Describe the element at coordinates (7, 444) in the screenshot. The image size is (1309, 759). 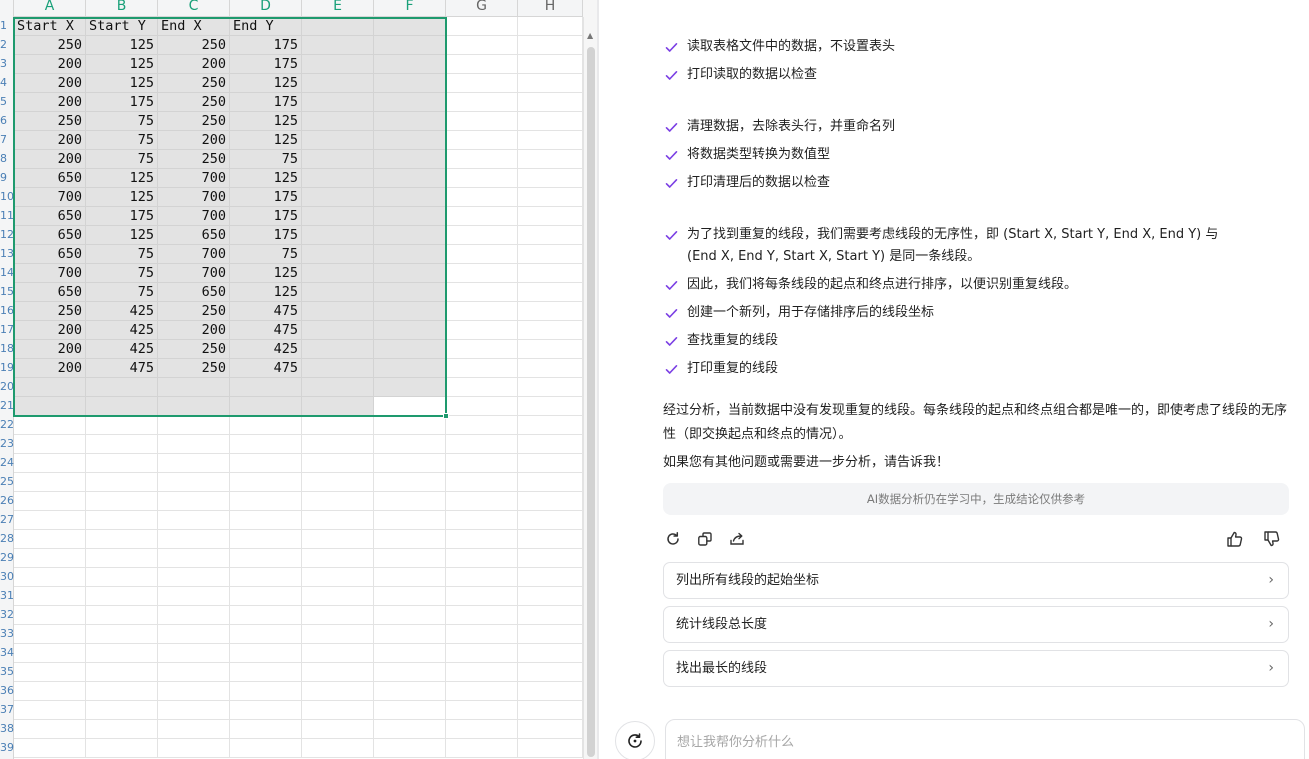
I see `row-header-23: 23` at that location.